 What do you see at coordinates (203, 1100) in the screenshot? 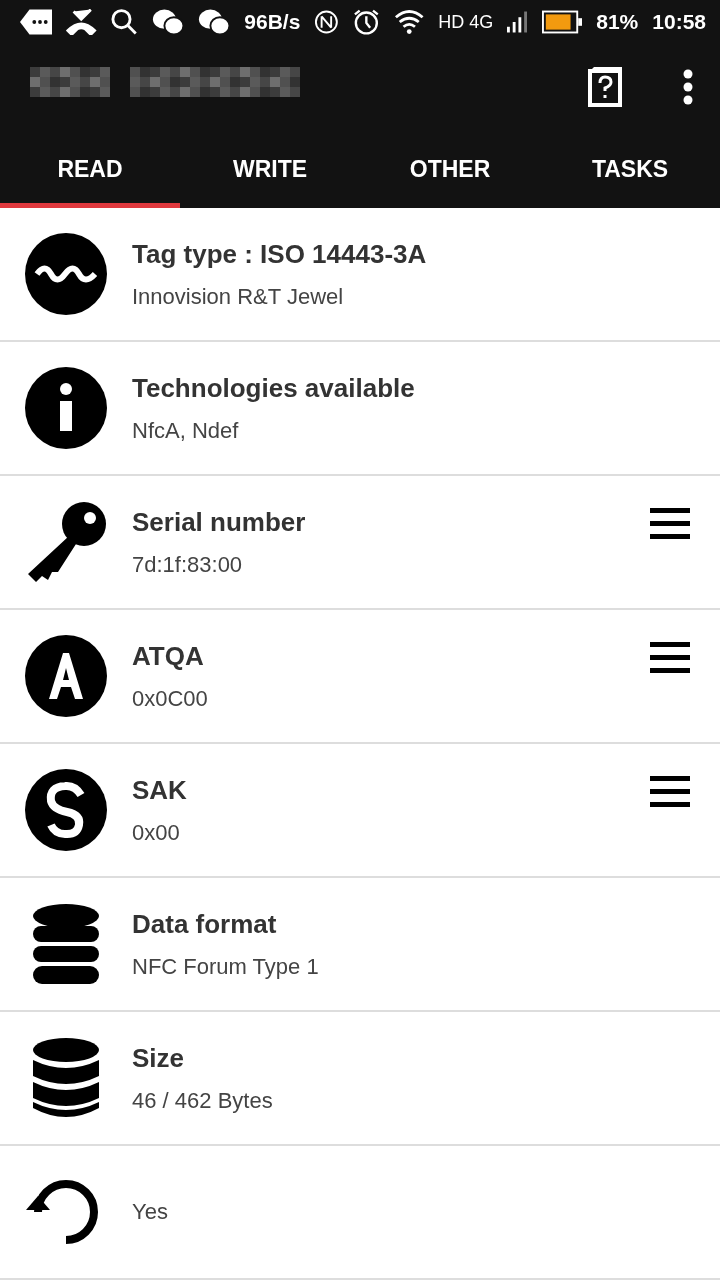
I see `row-value: 46 / 462 Bytes` at bounding box center [203, 1100].